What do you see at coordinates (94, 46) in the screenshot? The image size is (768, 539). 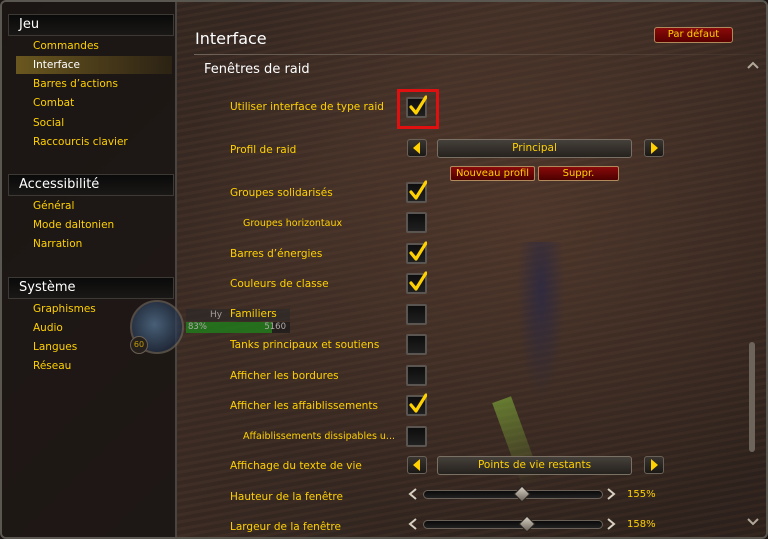 I see `sidebar-item-commandes: Commandes` at bounding box center [94, 46].